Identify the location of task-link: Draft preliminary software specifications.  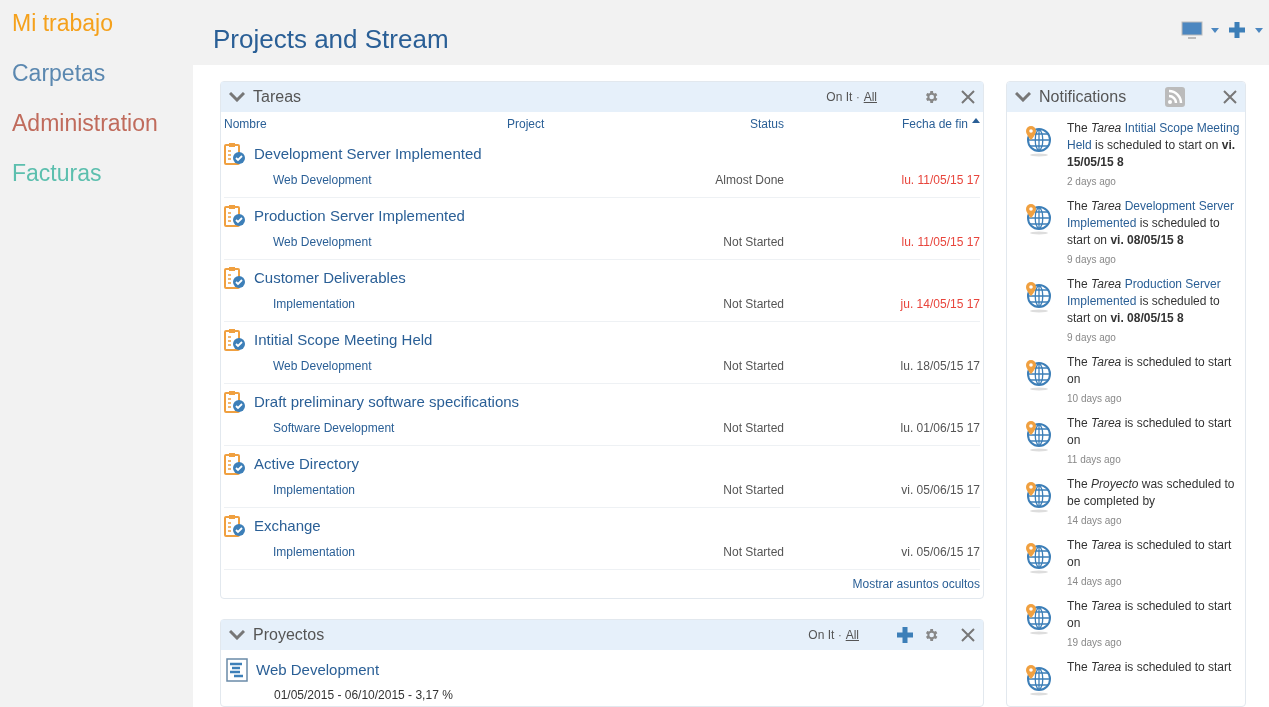
(387, 402).